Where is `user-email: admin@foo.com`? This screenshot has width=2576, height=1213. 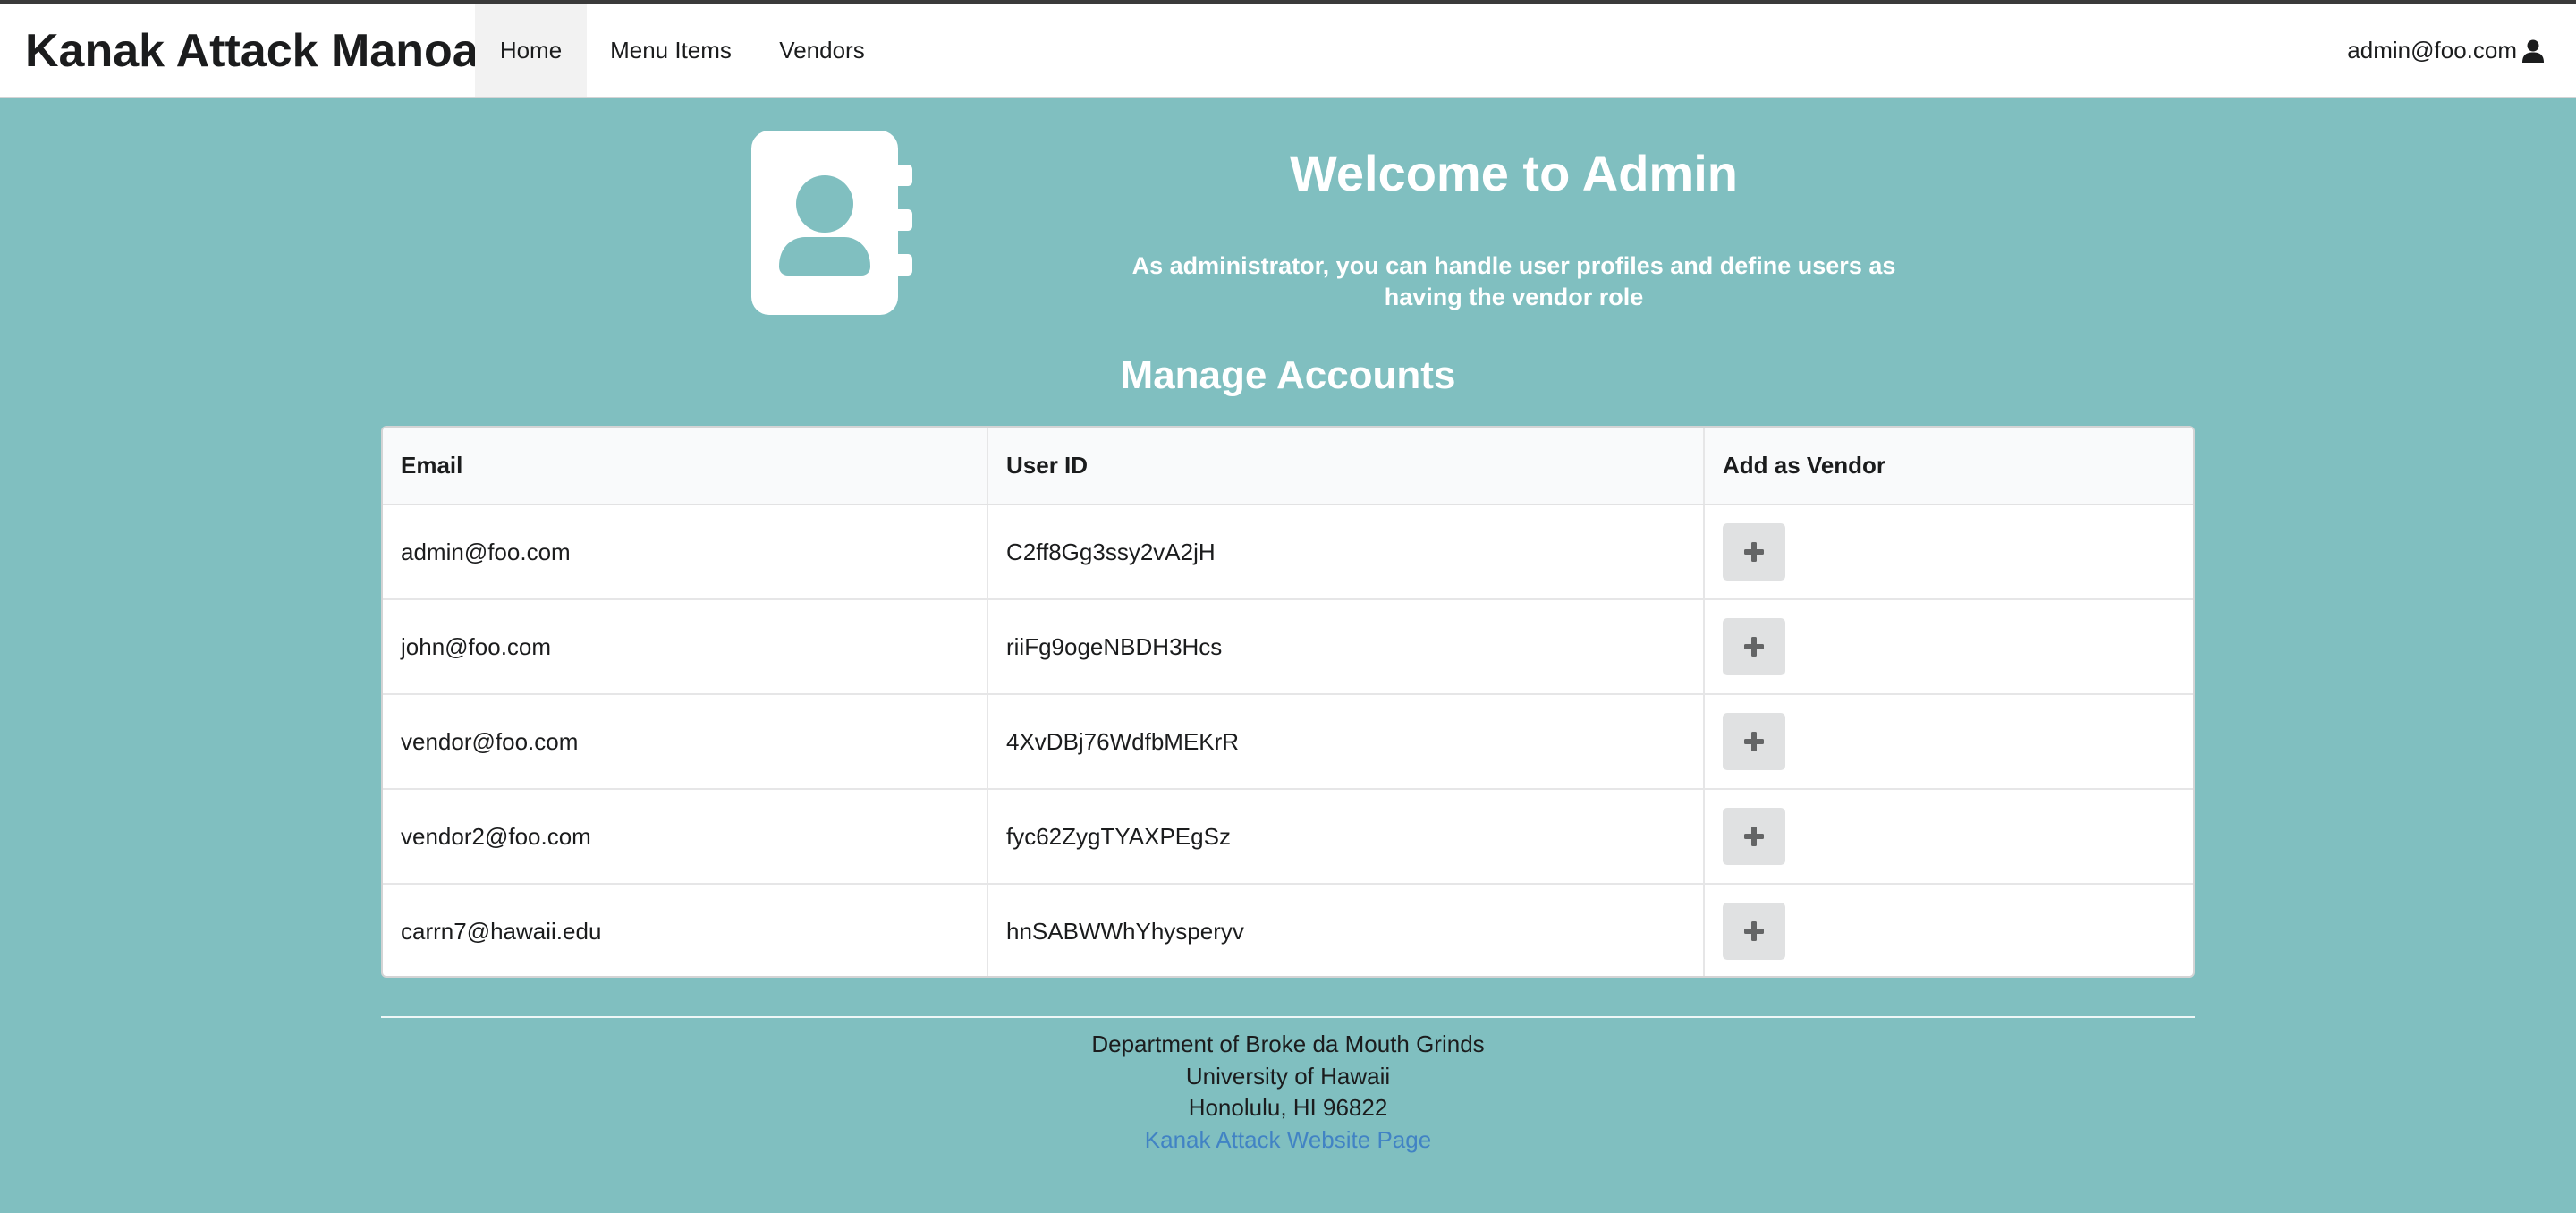
user-email: admin@foo.com is located at coordinates (2432, 50).